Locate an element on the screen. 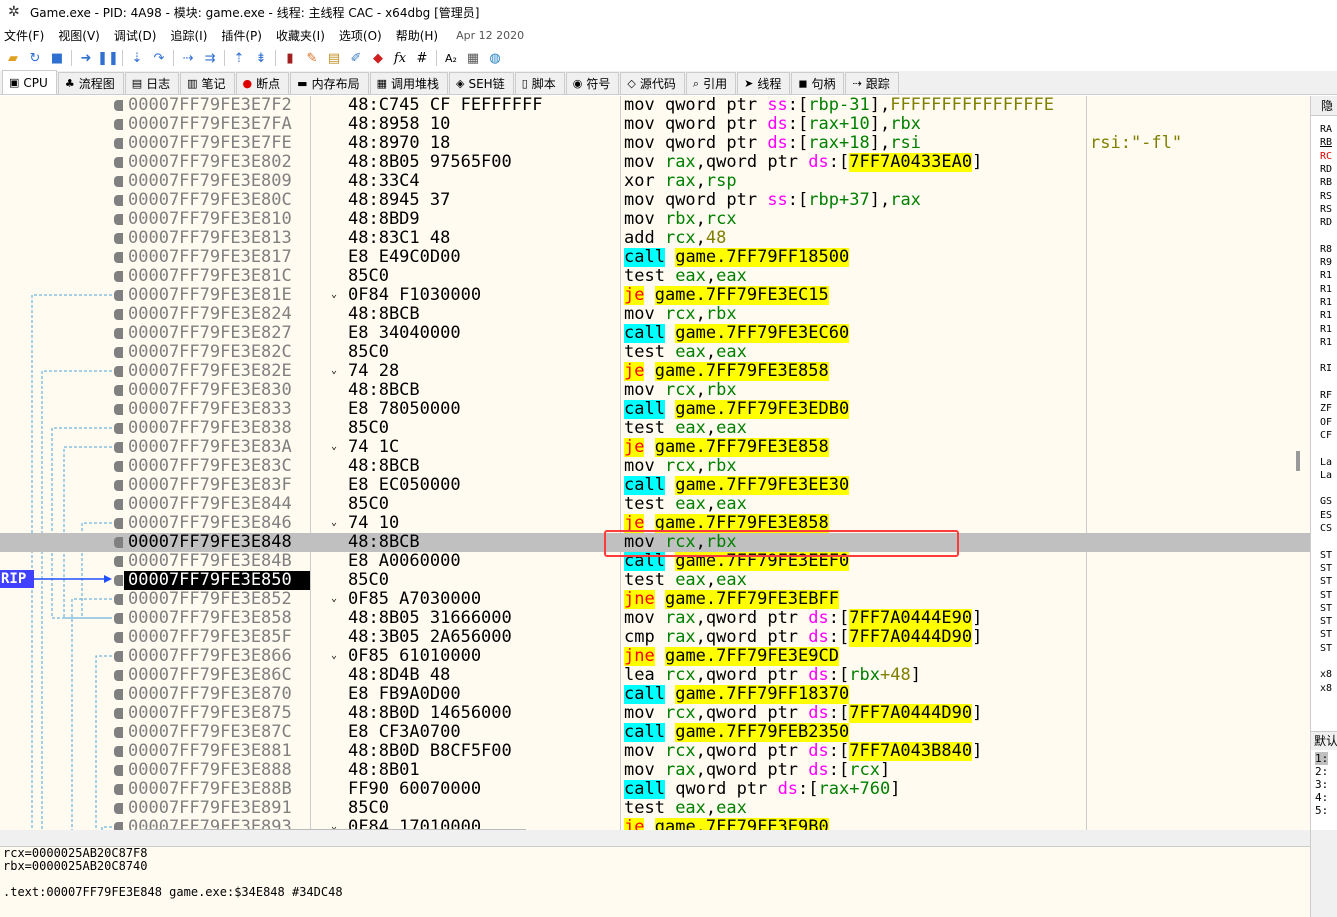  pause-icon: ❚❚ is located at coordinates (108, 58).